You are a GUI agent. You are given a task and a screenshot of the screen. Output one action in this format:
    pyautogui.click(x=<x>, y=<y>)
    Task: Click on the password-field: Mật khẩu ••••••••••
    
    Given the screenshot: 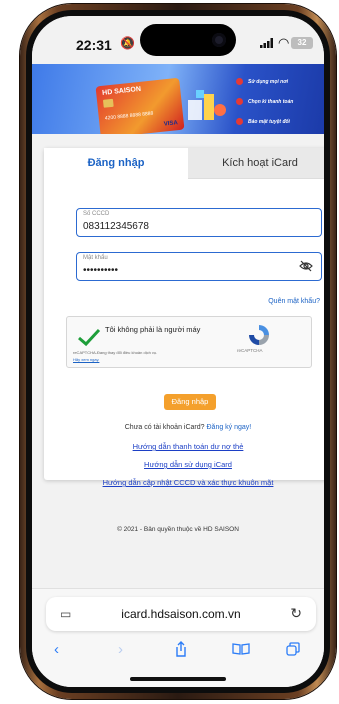 What is the action you would take?
    pyautogui.click(x=199, y=266)
    